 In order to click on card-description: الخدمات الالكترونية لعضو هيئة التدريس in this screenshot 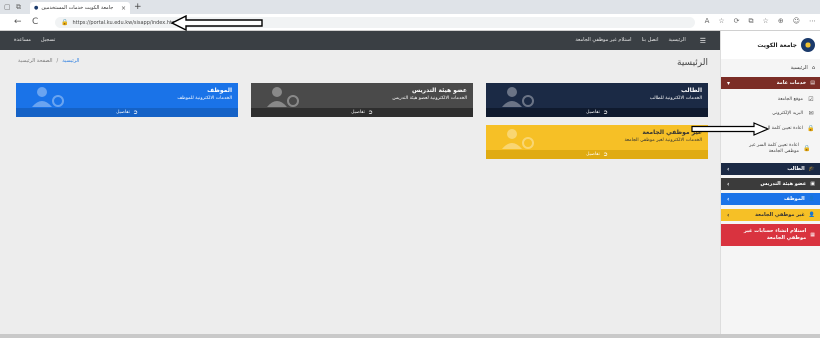, I will do `click(429, 98)`.